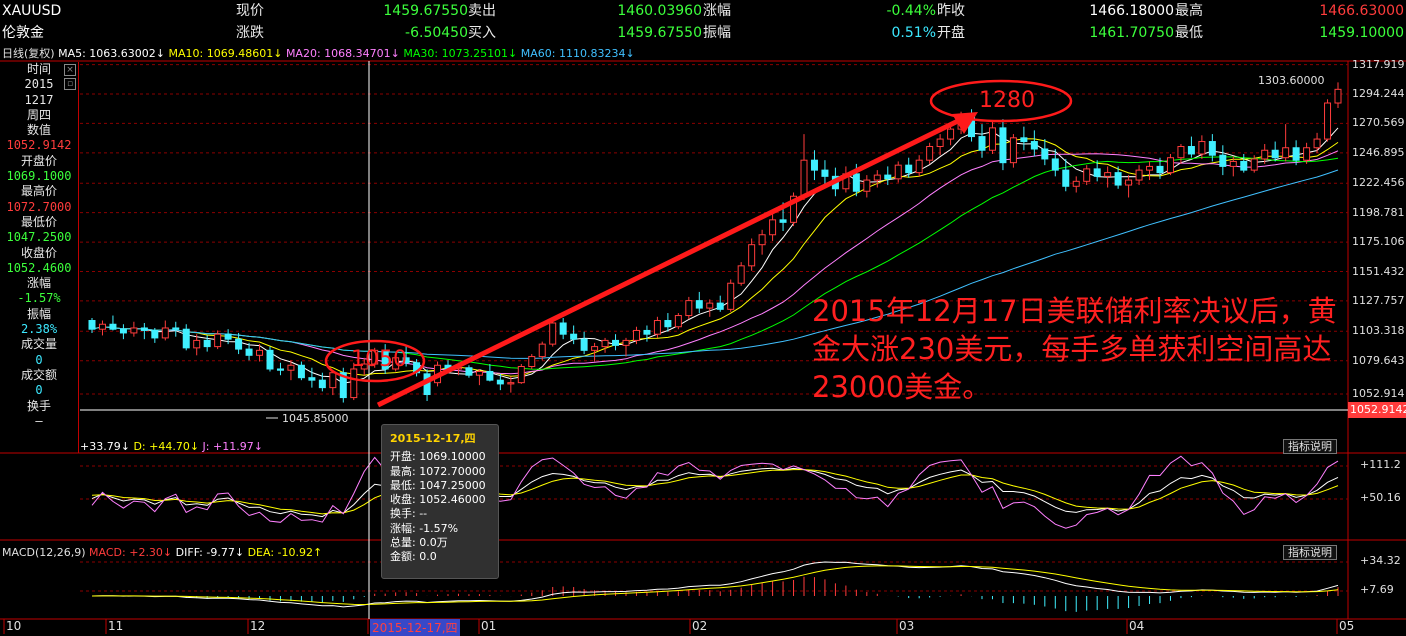  What do you see at coordinates (433, 438) in the screenshot?
I see `tooltip-date: 2015-12-17,四` at bounding box center [433, 438].